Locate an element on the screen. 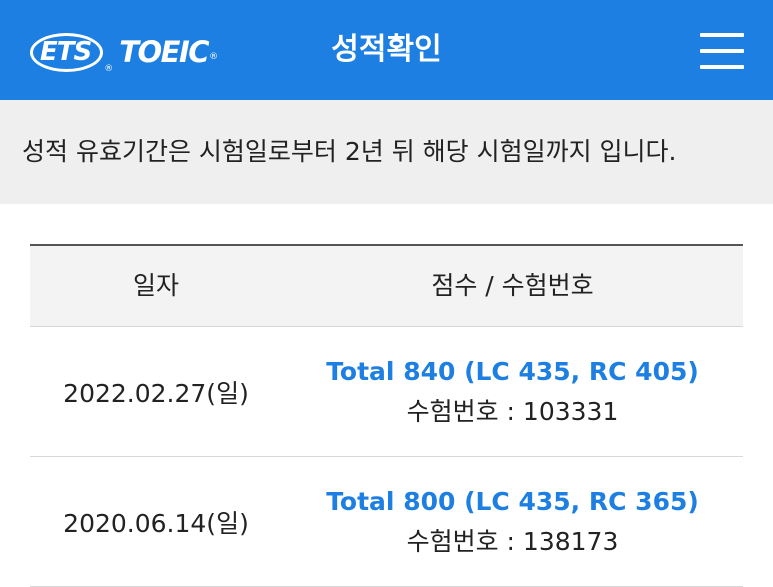 This screenshot has height=587, width=773. score-cell: Total 840 (LC 435, RC 405) 수험번호 : 103331 is located at coordinates (512, 392).